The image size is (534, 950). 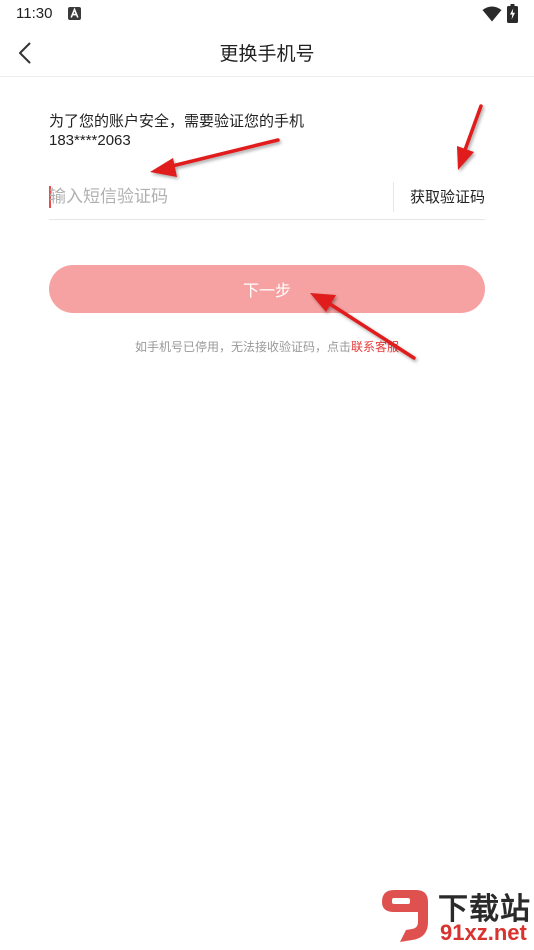 What do you see at coordinates (242, 347) in the screenshot?
I see `help-label: 如手机号已停用，无法接收验证码，点击` at bounding box center [242, 347].